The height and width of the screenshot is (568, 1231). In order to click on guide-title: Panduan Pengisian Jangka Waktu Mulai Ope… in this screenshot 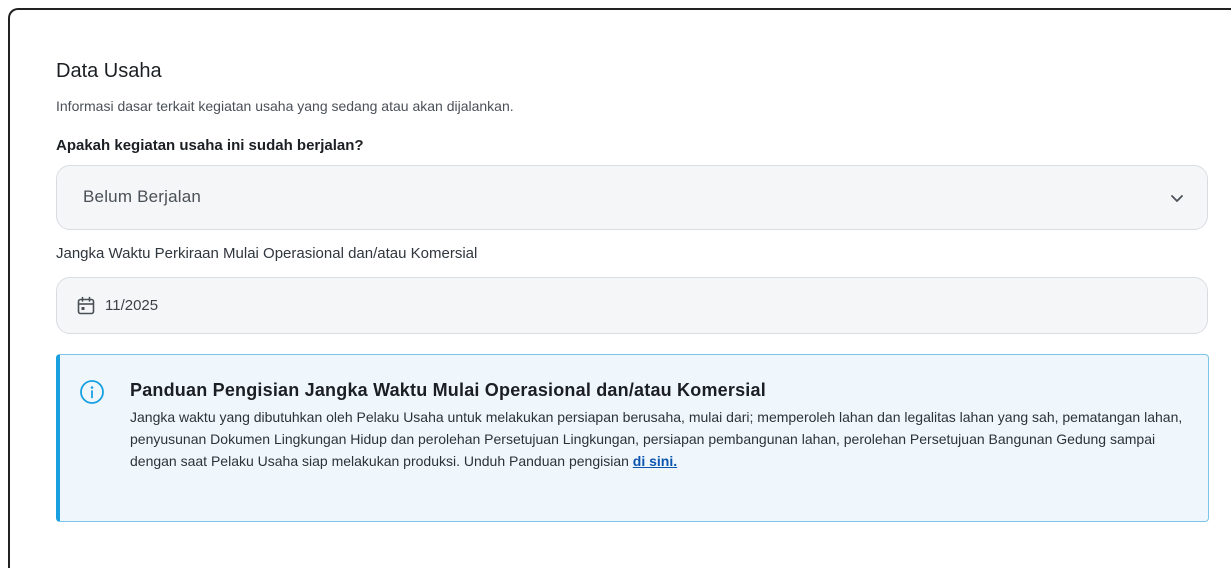, I will do `click(448, 390)`.